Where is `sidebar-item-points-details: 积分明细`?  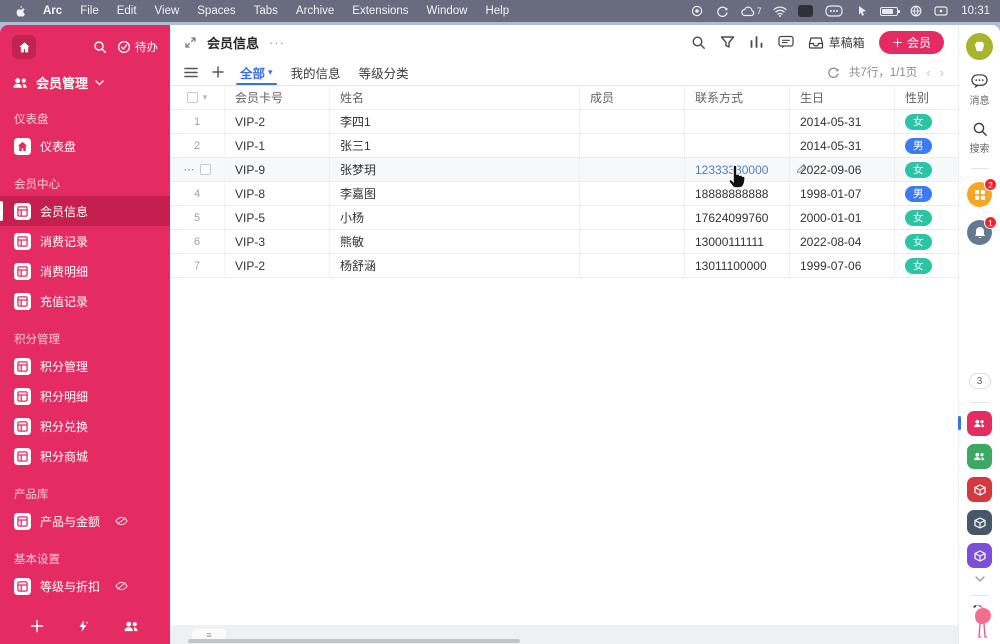
sidebar-item-points-details: 积分明细 is located at coordinates (85, 396).